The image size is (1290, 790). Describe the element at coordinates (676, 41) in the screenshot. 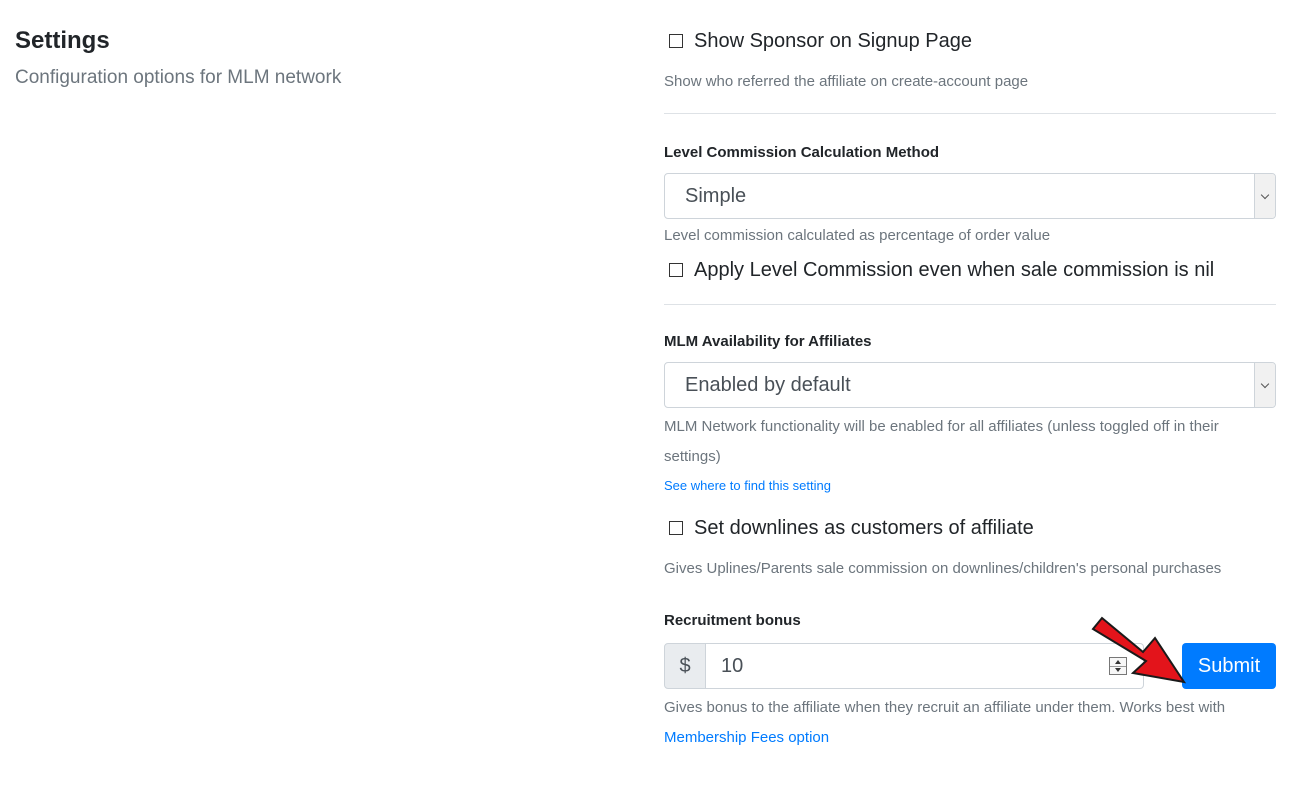

I see `show-sponsor-checkbox` at that location.